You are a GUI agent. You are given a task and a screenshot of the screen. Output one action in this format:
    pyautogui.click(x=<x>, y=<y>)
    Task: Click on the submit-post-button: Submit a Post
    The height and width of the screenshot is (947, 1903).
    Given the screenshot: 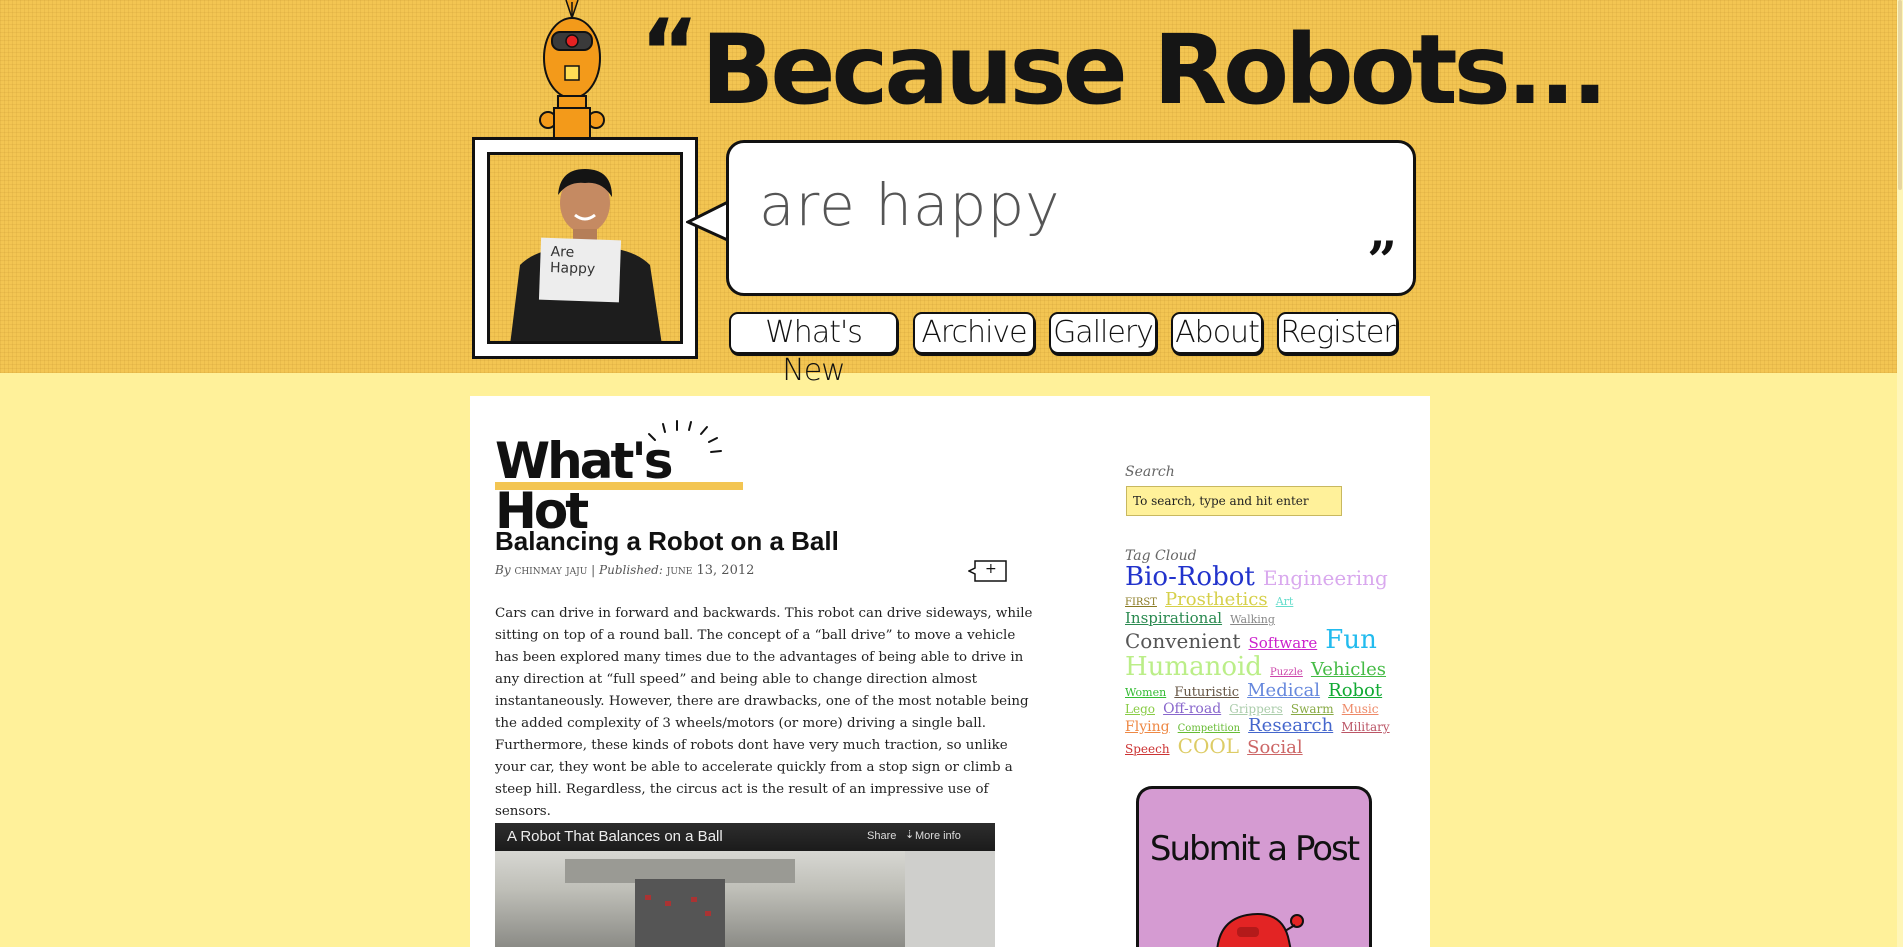 What is the action you would take?
    pyautogui.click(x=1254, y=866)
    